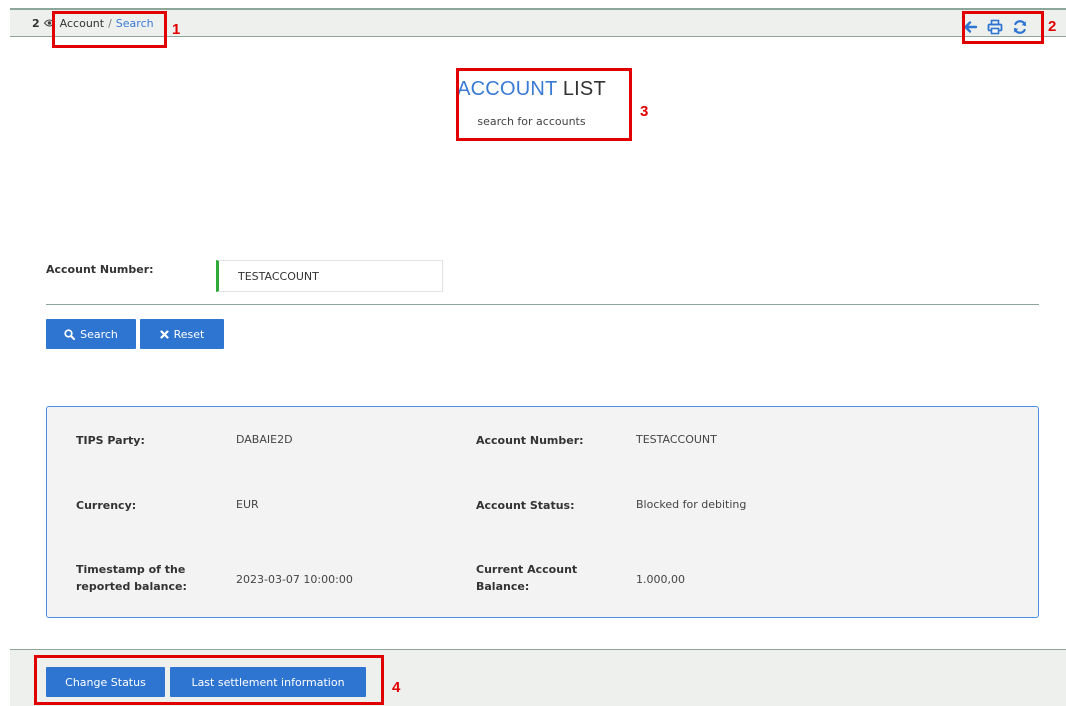 The image size is (1066, 706). What do you see at coordinates (70, 334) in the screenshot?
I see `search-icon` at bounding box center [70, 334].